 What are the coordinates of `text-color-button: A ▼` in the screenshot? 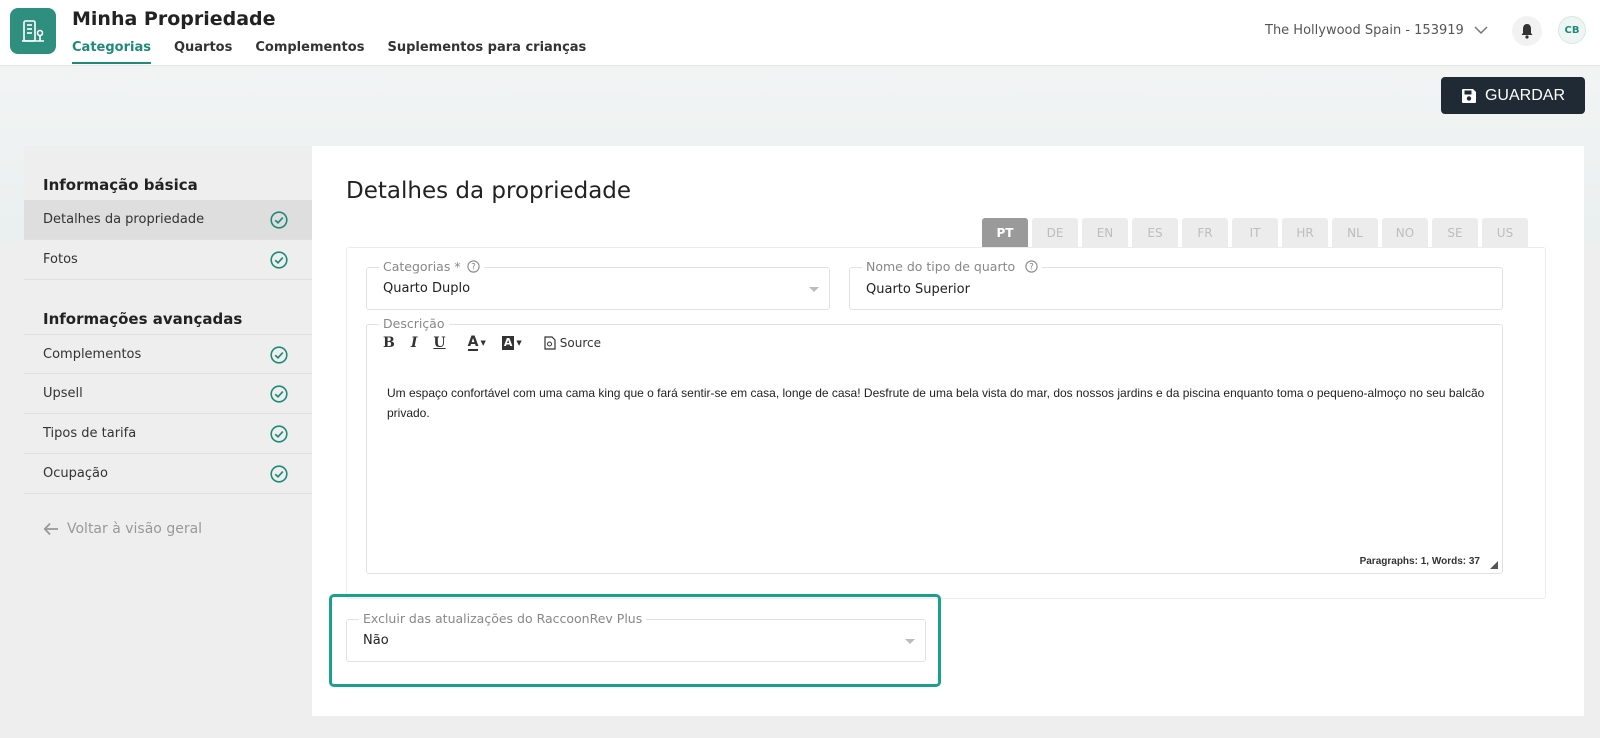 It's located at (476, 342).